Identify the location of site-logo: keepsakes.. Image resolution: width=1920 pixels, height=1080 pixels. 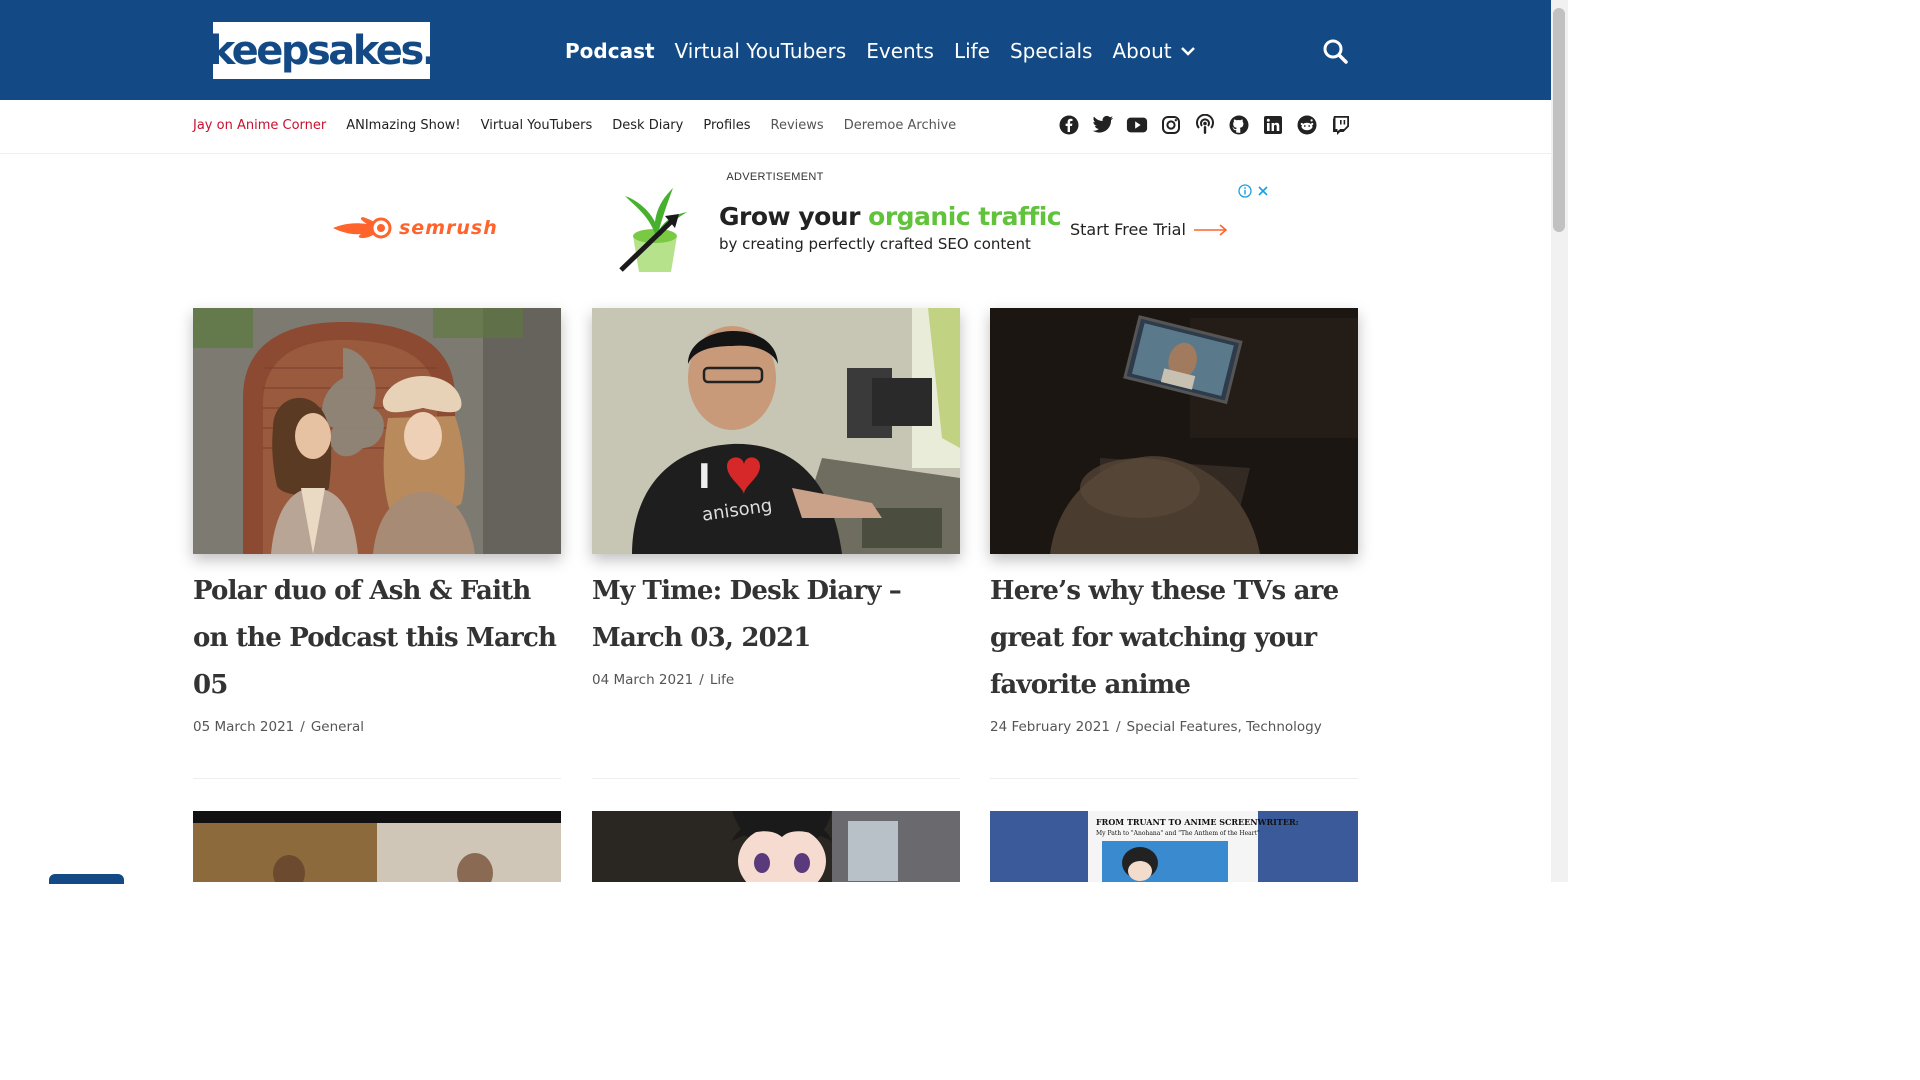
(323, 50).